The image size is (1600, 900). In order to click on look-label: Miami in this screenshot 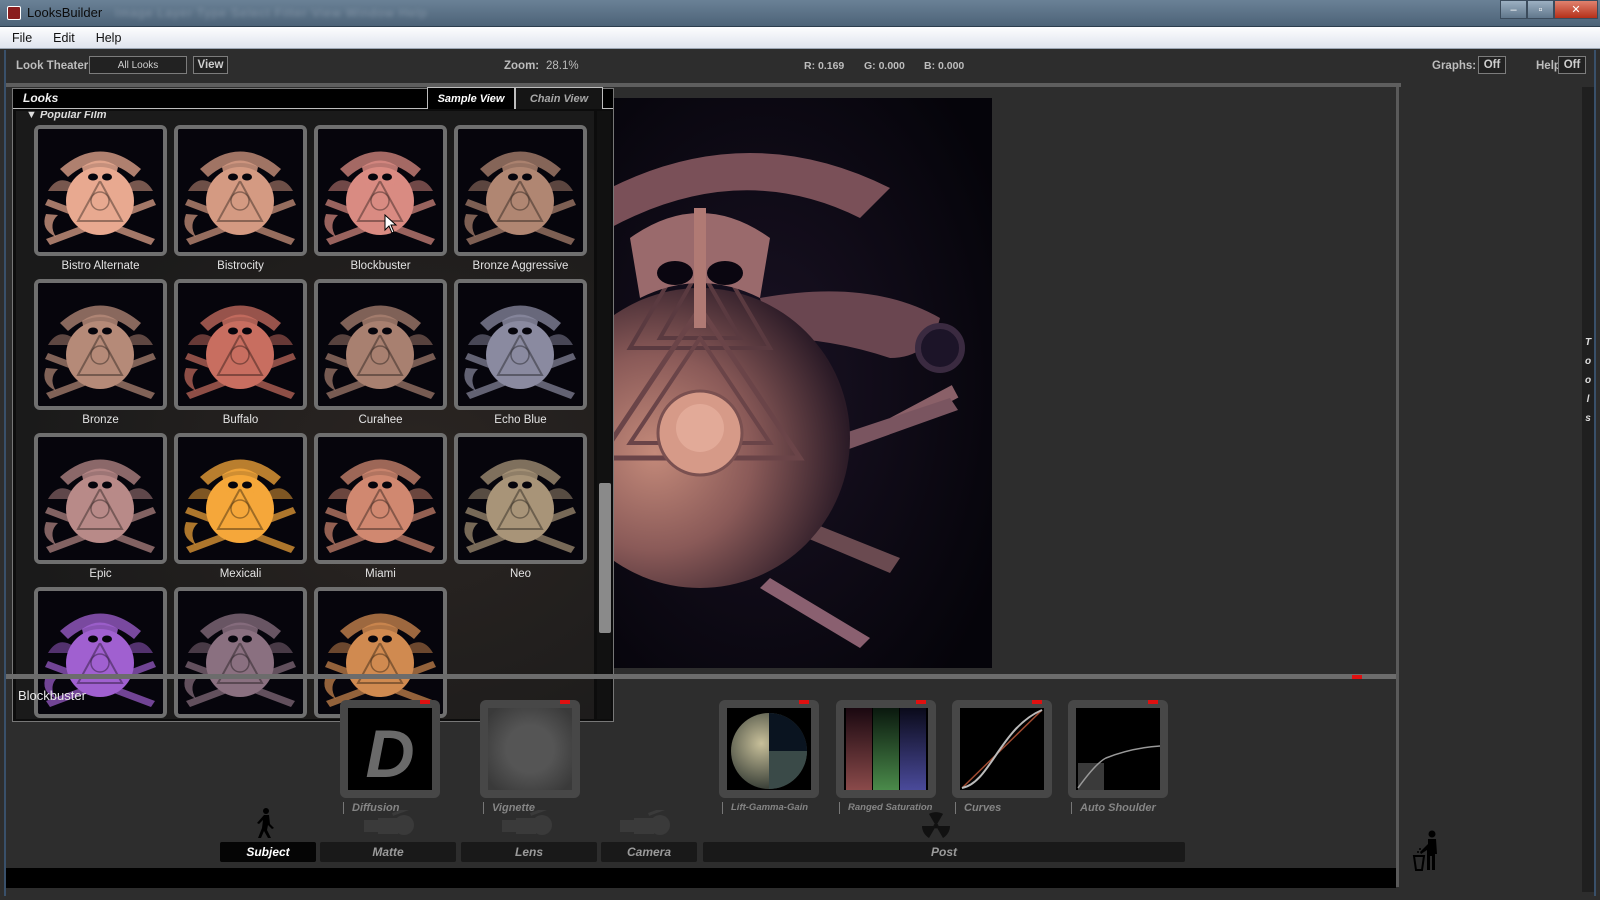, I will do `click(380, 574)`.